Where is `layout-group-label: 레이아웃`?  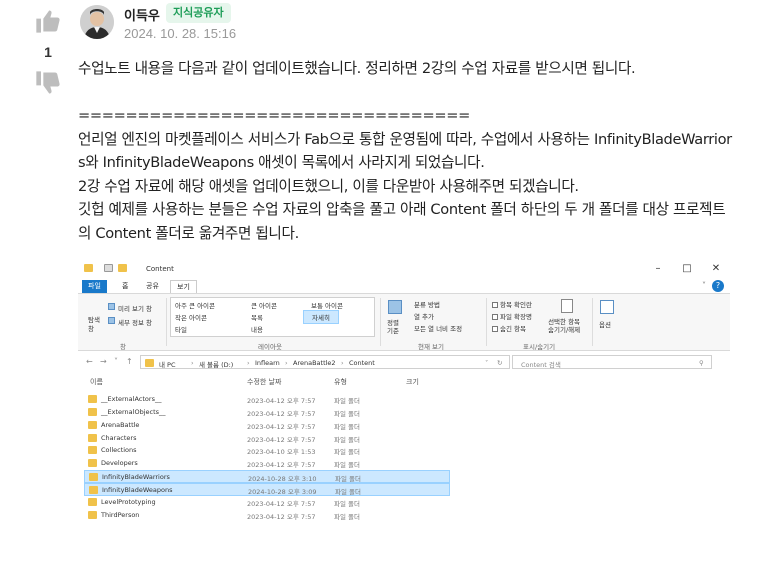 layout-group-label: 레이아웃 is located at coordinates (270, 347).